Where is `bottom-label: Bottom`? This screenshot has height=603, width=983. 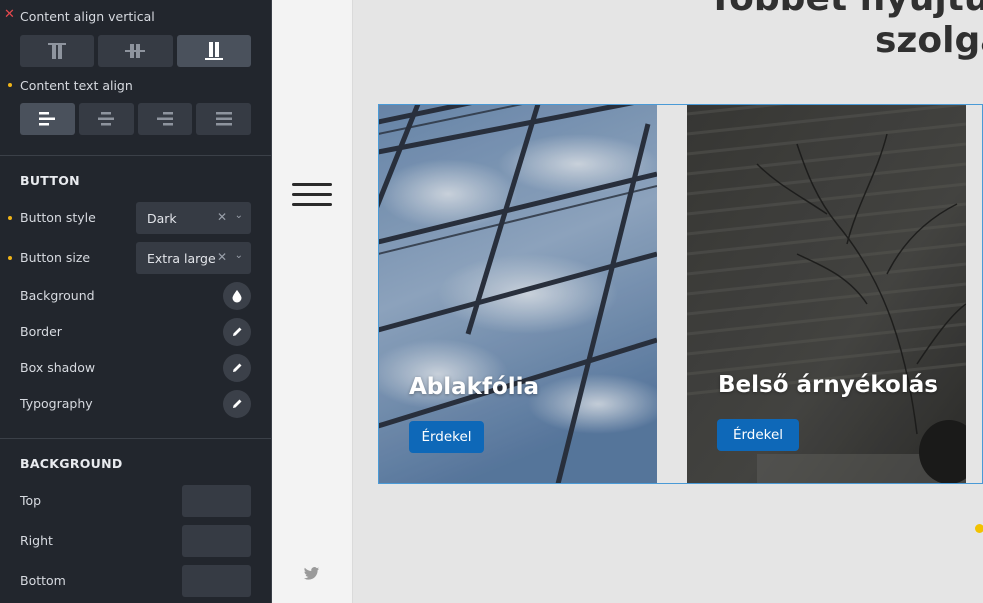 bottom-label: Bottom is located at coordinates (43, 580).